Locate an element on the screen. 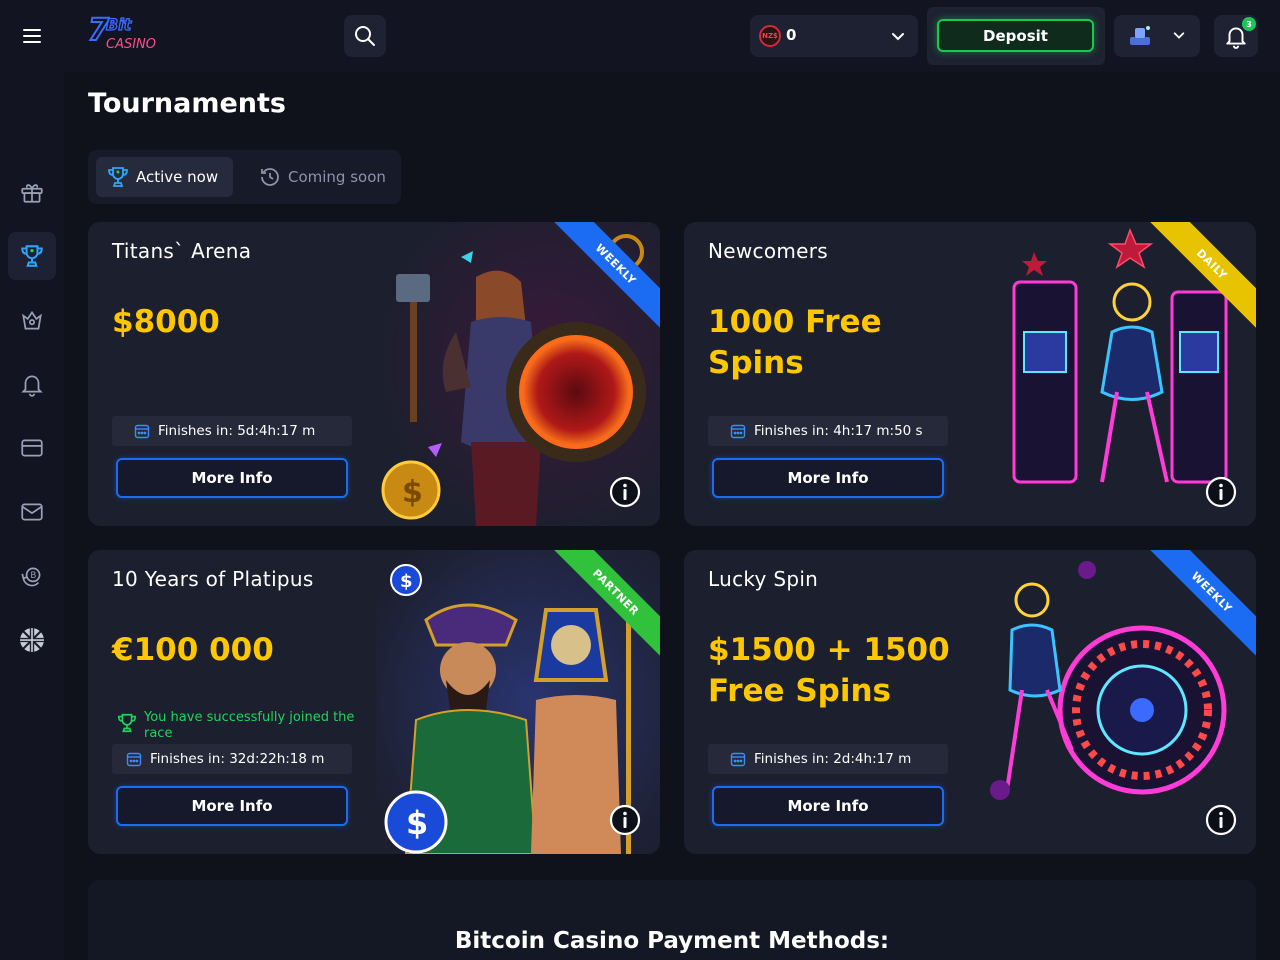 The height and width of the screenshot is (960, 1280). sidebar-item-payments is located at coordinates (32, 448).